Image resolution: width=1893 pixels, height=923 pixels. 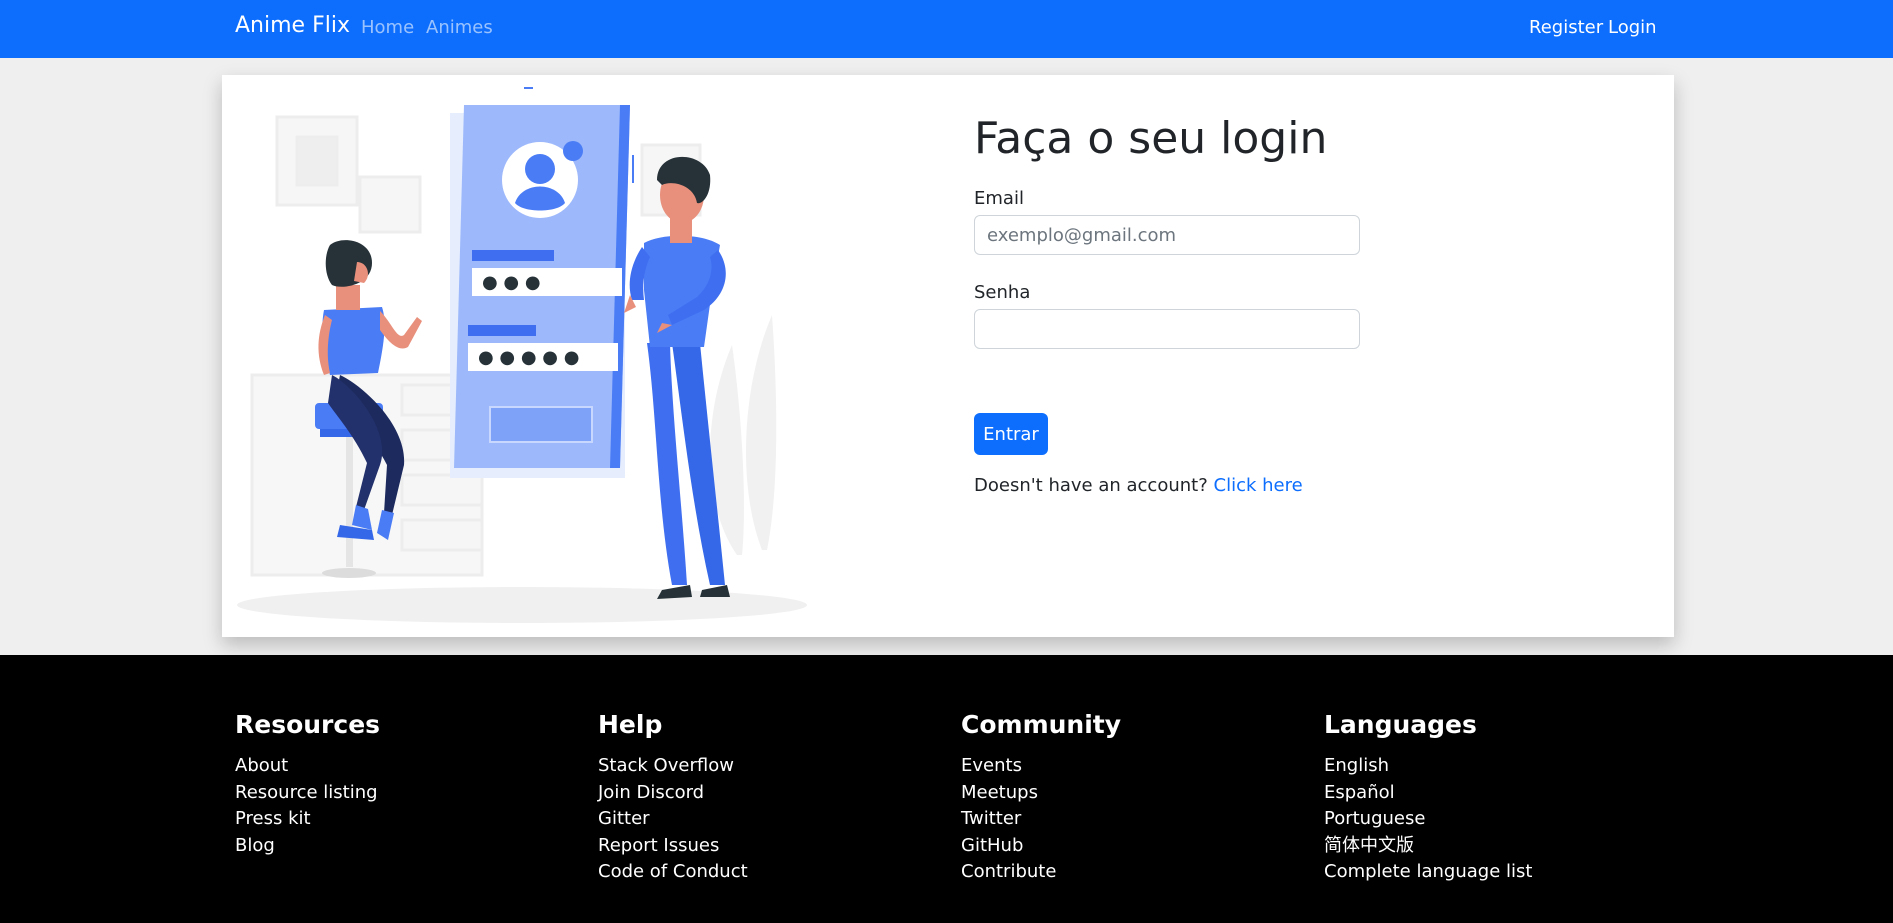 What do you see at coordinates (768, 793) in the screenshot?
I see `footer-link-join-discord: Join Discord` at bounding box center [768, 793].